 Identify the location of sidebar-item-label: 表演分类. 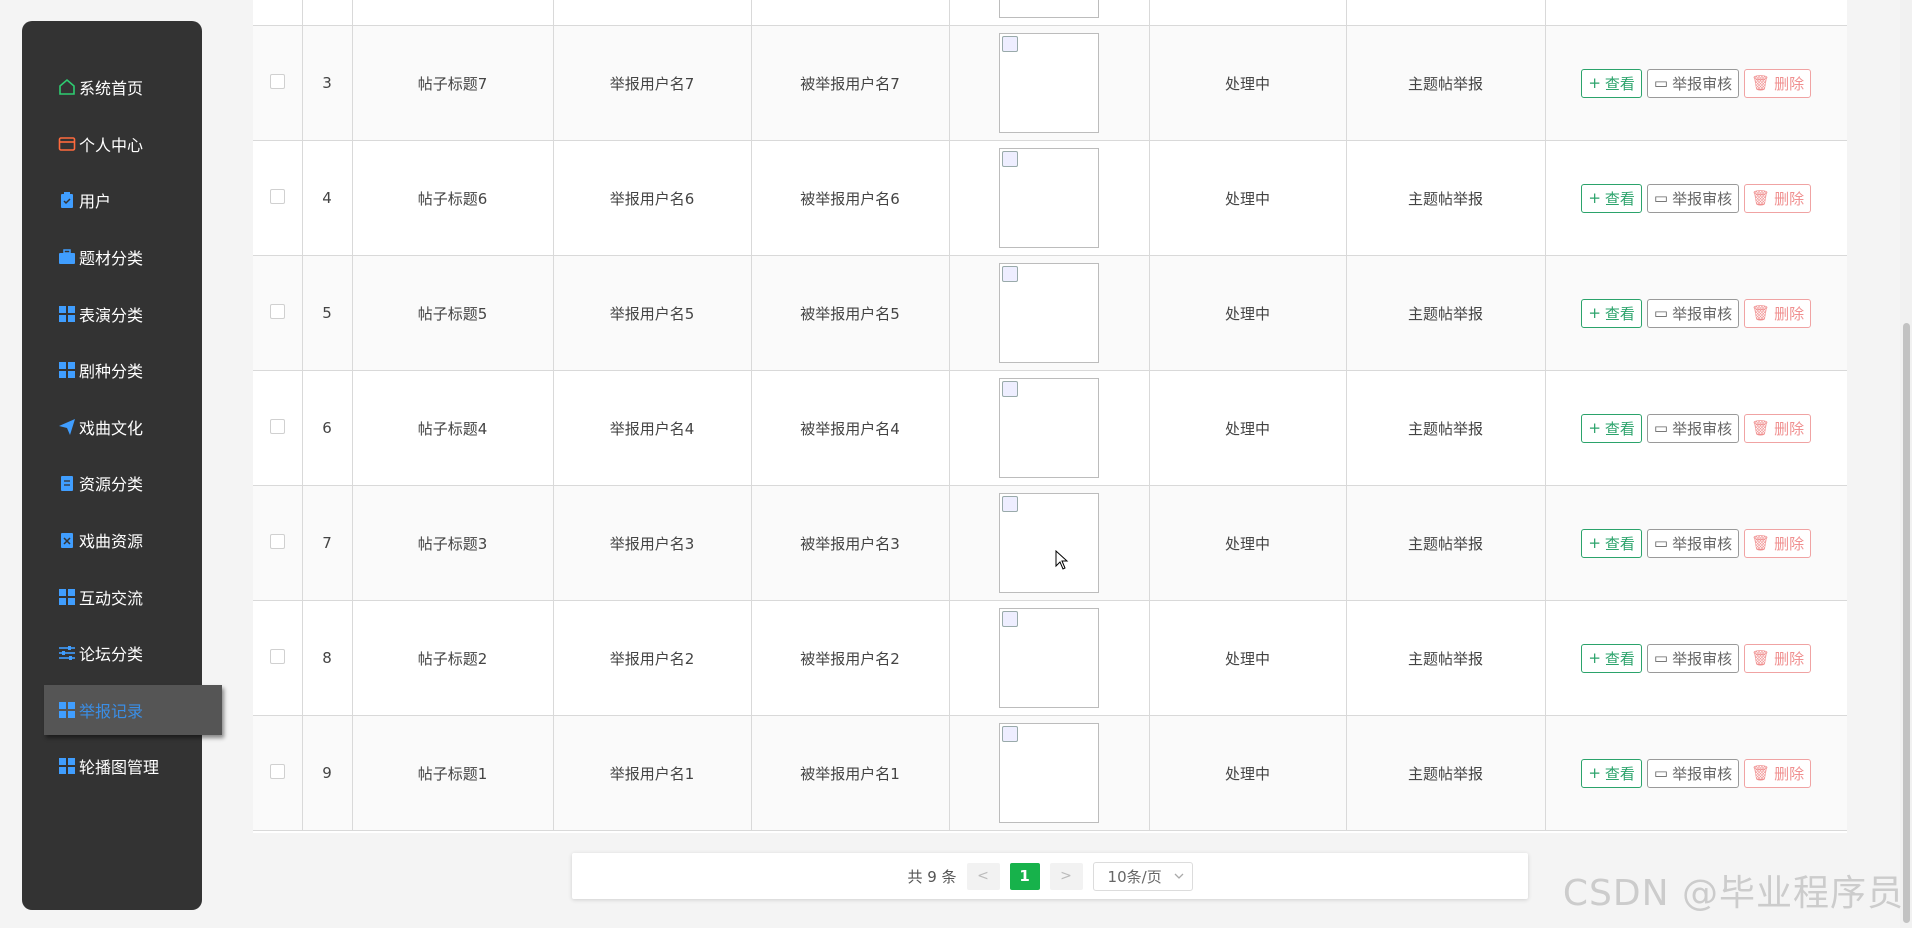
(111, 315).